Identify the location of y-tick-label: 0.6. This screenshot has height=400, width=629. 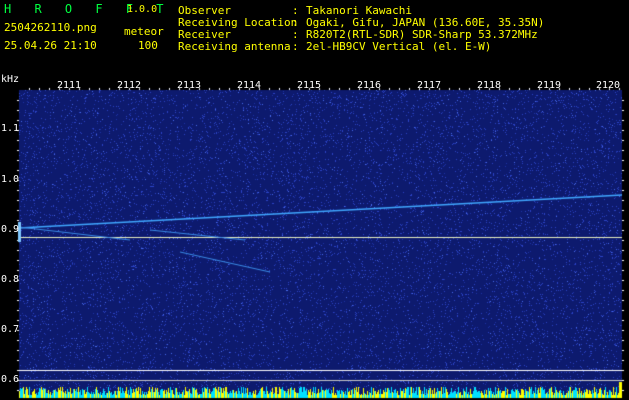
(10, 379).